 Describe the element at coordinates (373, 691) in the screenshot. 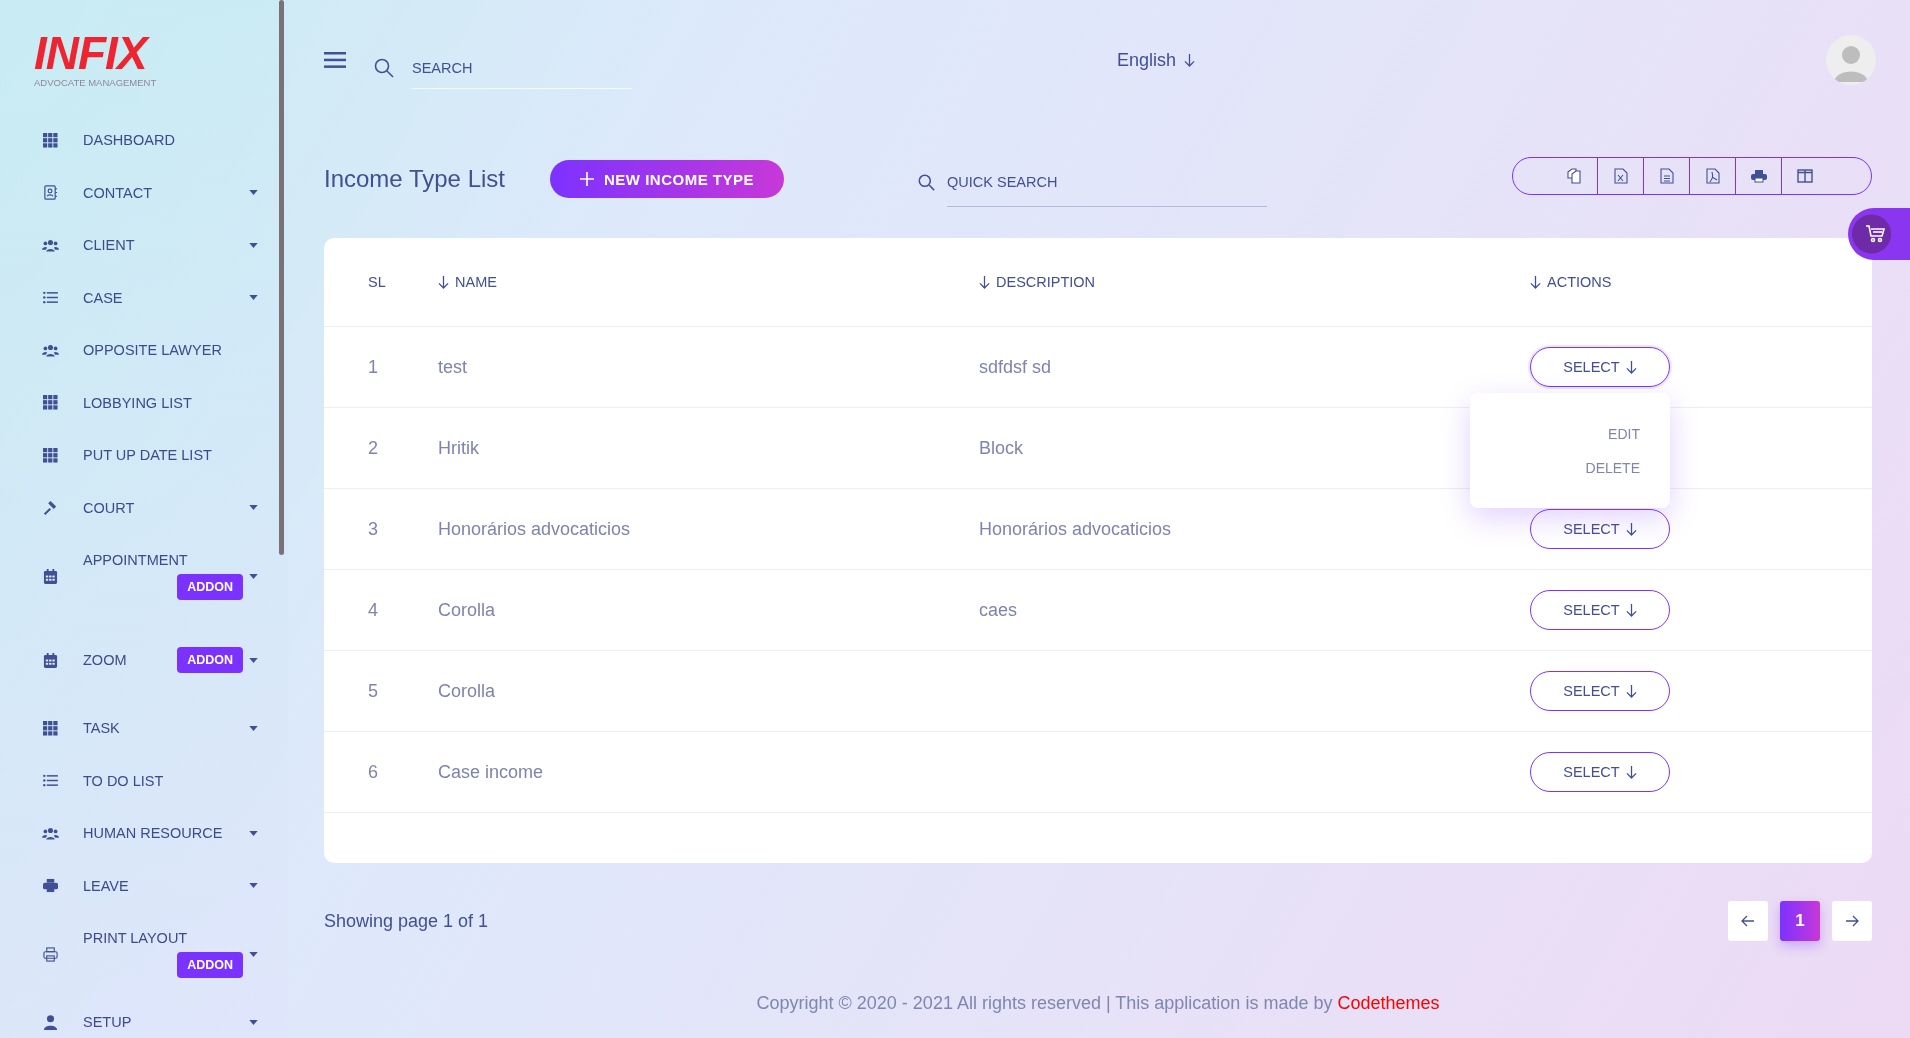

I see `table-cell-text: 5` at that location.